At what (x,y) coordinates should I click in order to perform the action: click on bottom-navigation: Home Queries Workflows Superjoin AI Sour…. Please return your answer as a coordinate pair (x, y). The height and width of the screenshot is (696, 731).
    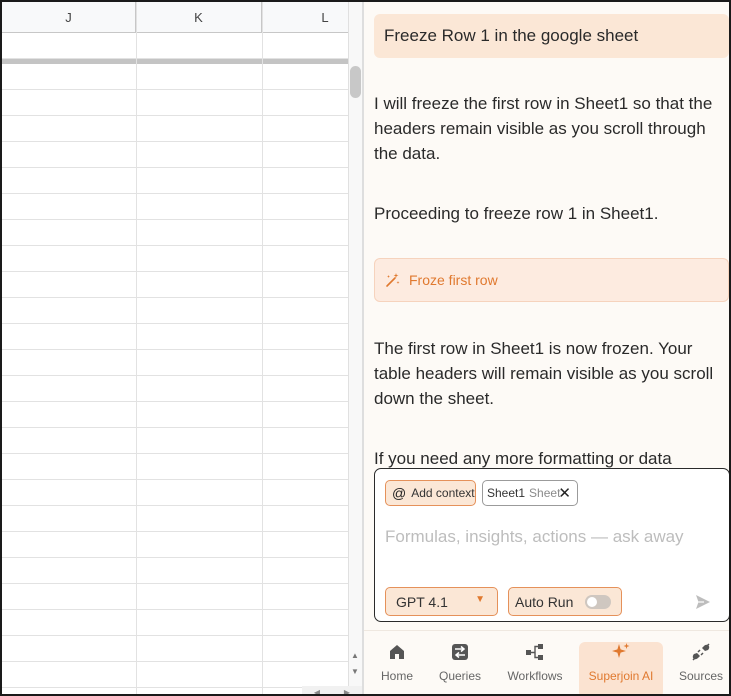
    Looking at the image, I should click on (546, 662).